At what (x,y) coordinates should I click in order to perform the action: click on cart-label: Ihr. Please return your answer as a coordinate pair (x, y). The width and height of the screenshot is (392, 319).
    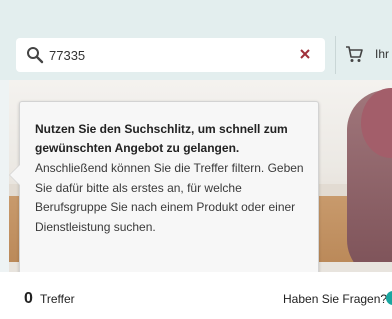
    Looking at the image, I should click on (382, 54).